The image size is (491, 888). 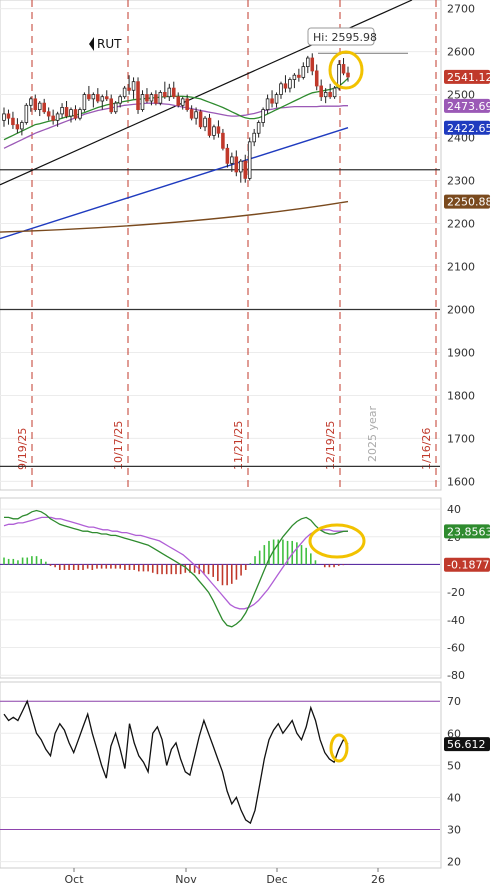 I want to click on ticker-symbol: RUT, so click(x=109, y=44).